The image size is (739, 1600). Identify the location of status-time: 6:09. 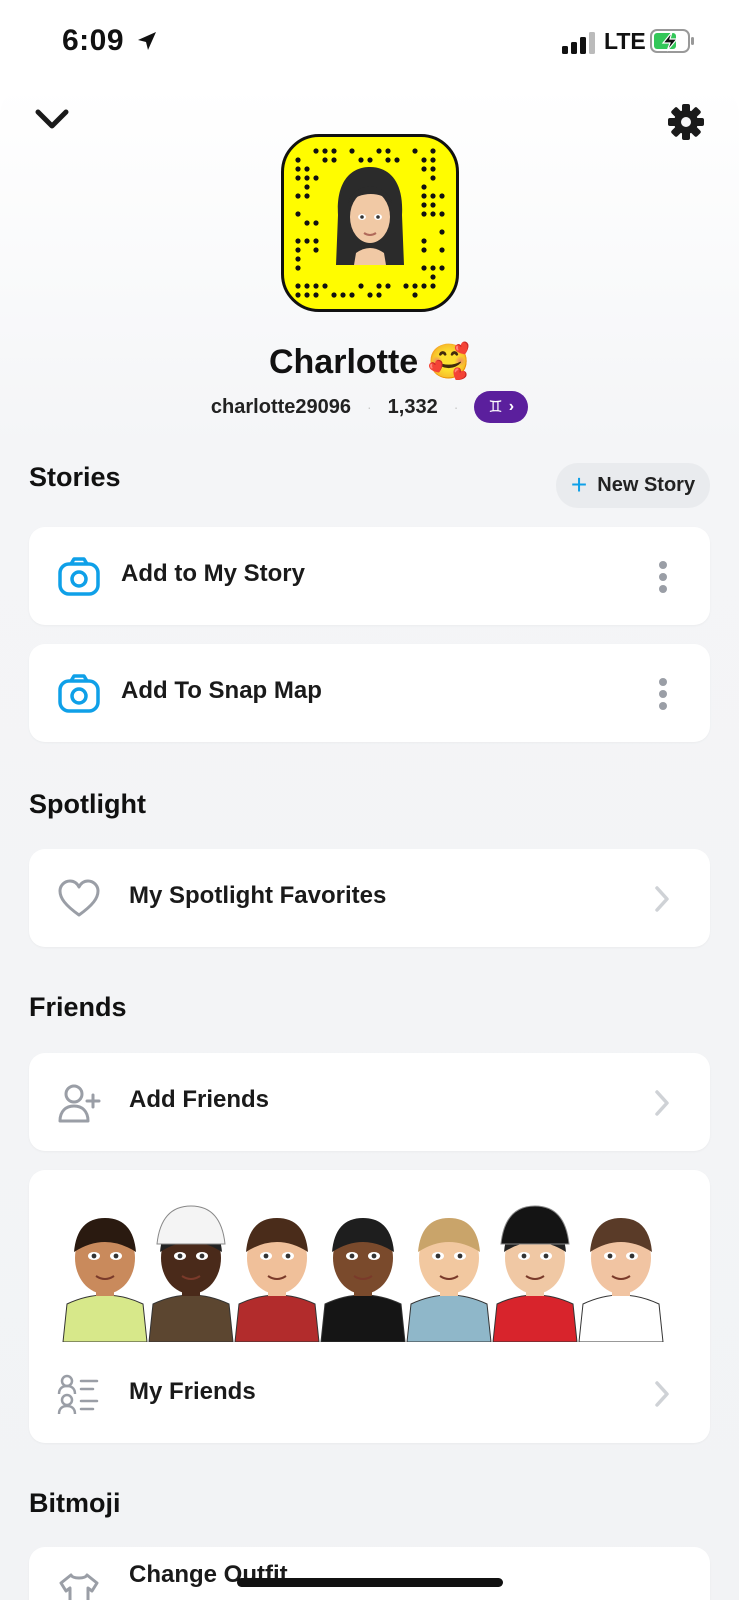
(93, 40).